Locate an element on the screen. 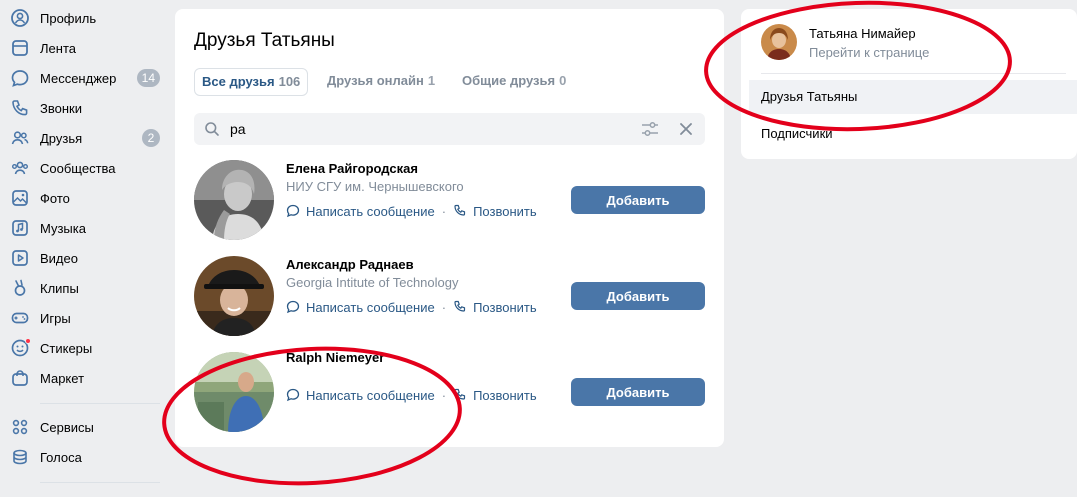  services-icon is located at coordinates (20, 427).